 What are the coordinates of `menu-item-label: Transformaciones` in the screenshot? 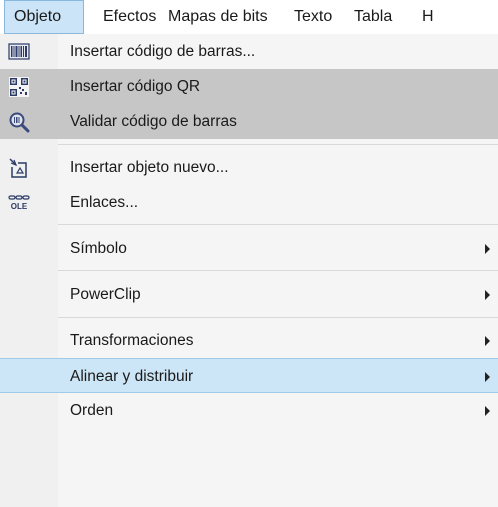 It's located at (132, 340).